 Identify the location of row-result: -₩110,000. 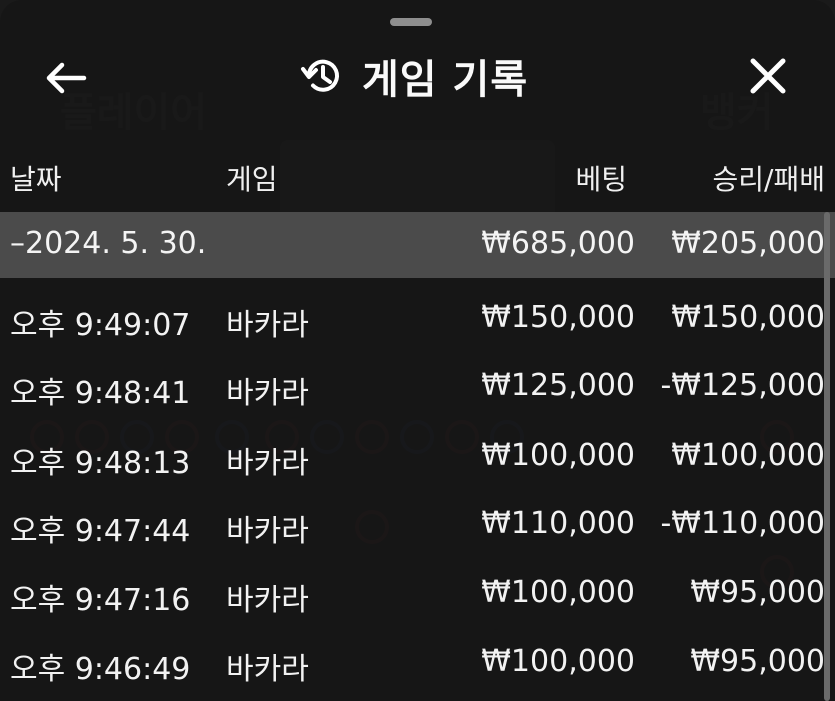
(742, 523).